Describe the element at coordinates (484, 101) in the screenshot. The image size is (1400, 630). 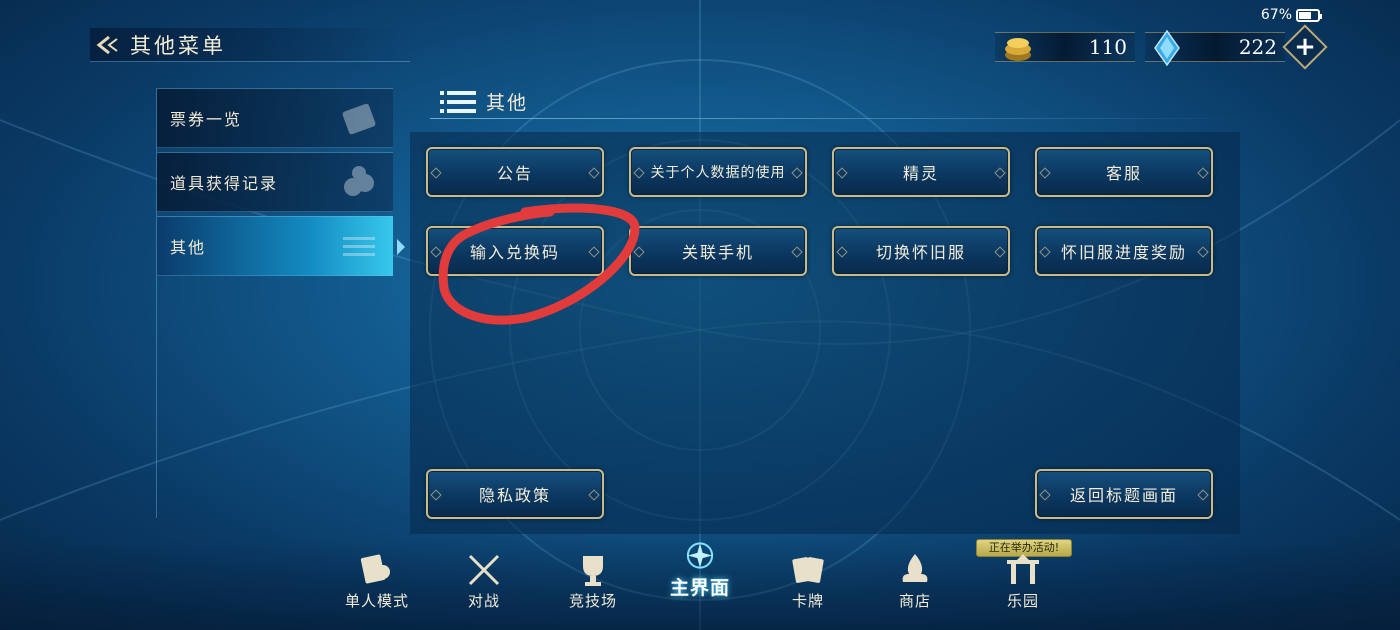
I see `section-header: 其他` at that location.